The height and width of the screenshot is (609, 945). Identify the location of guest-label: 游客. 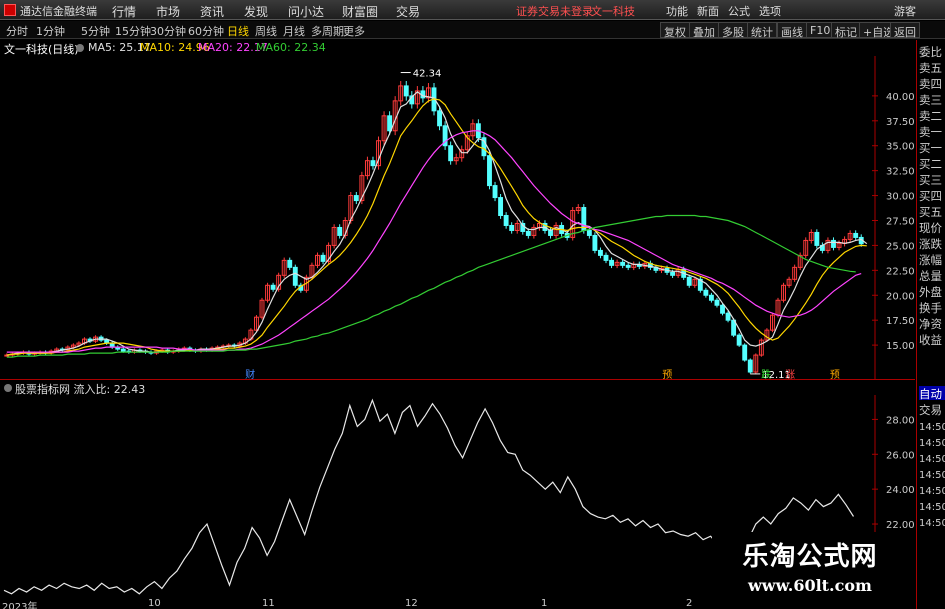
(905, 11).